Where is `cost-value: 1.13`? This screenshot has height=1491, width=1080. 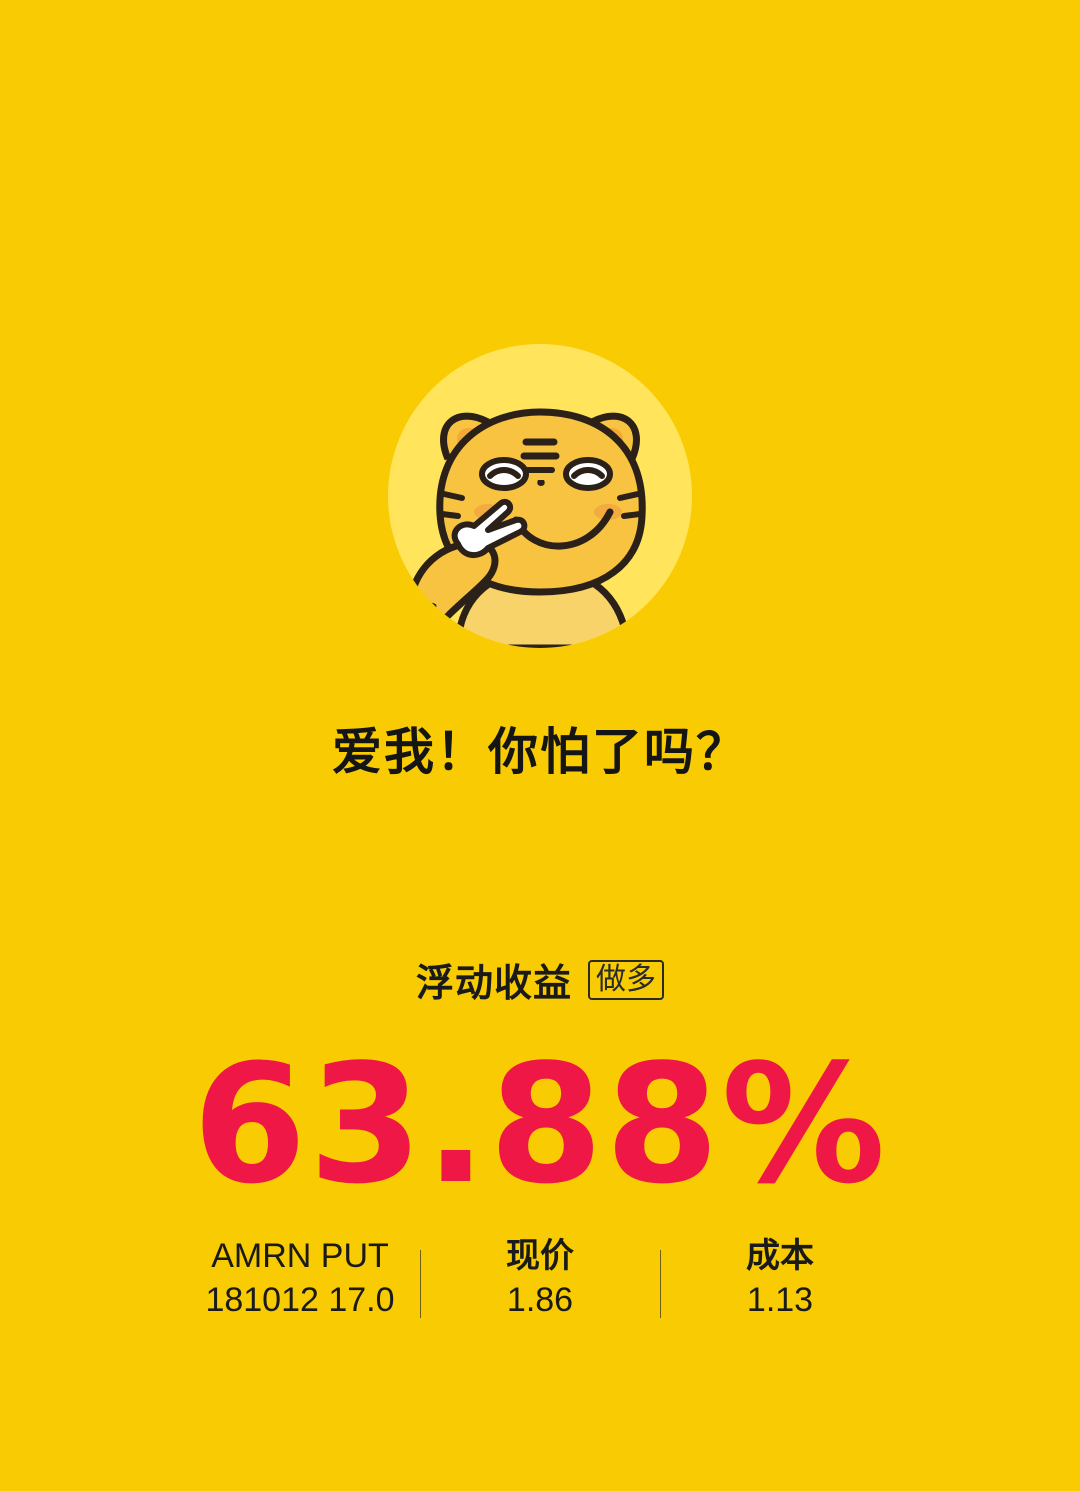 cost-value: 1.13 is located at coordinates (780, 1300).